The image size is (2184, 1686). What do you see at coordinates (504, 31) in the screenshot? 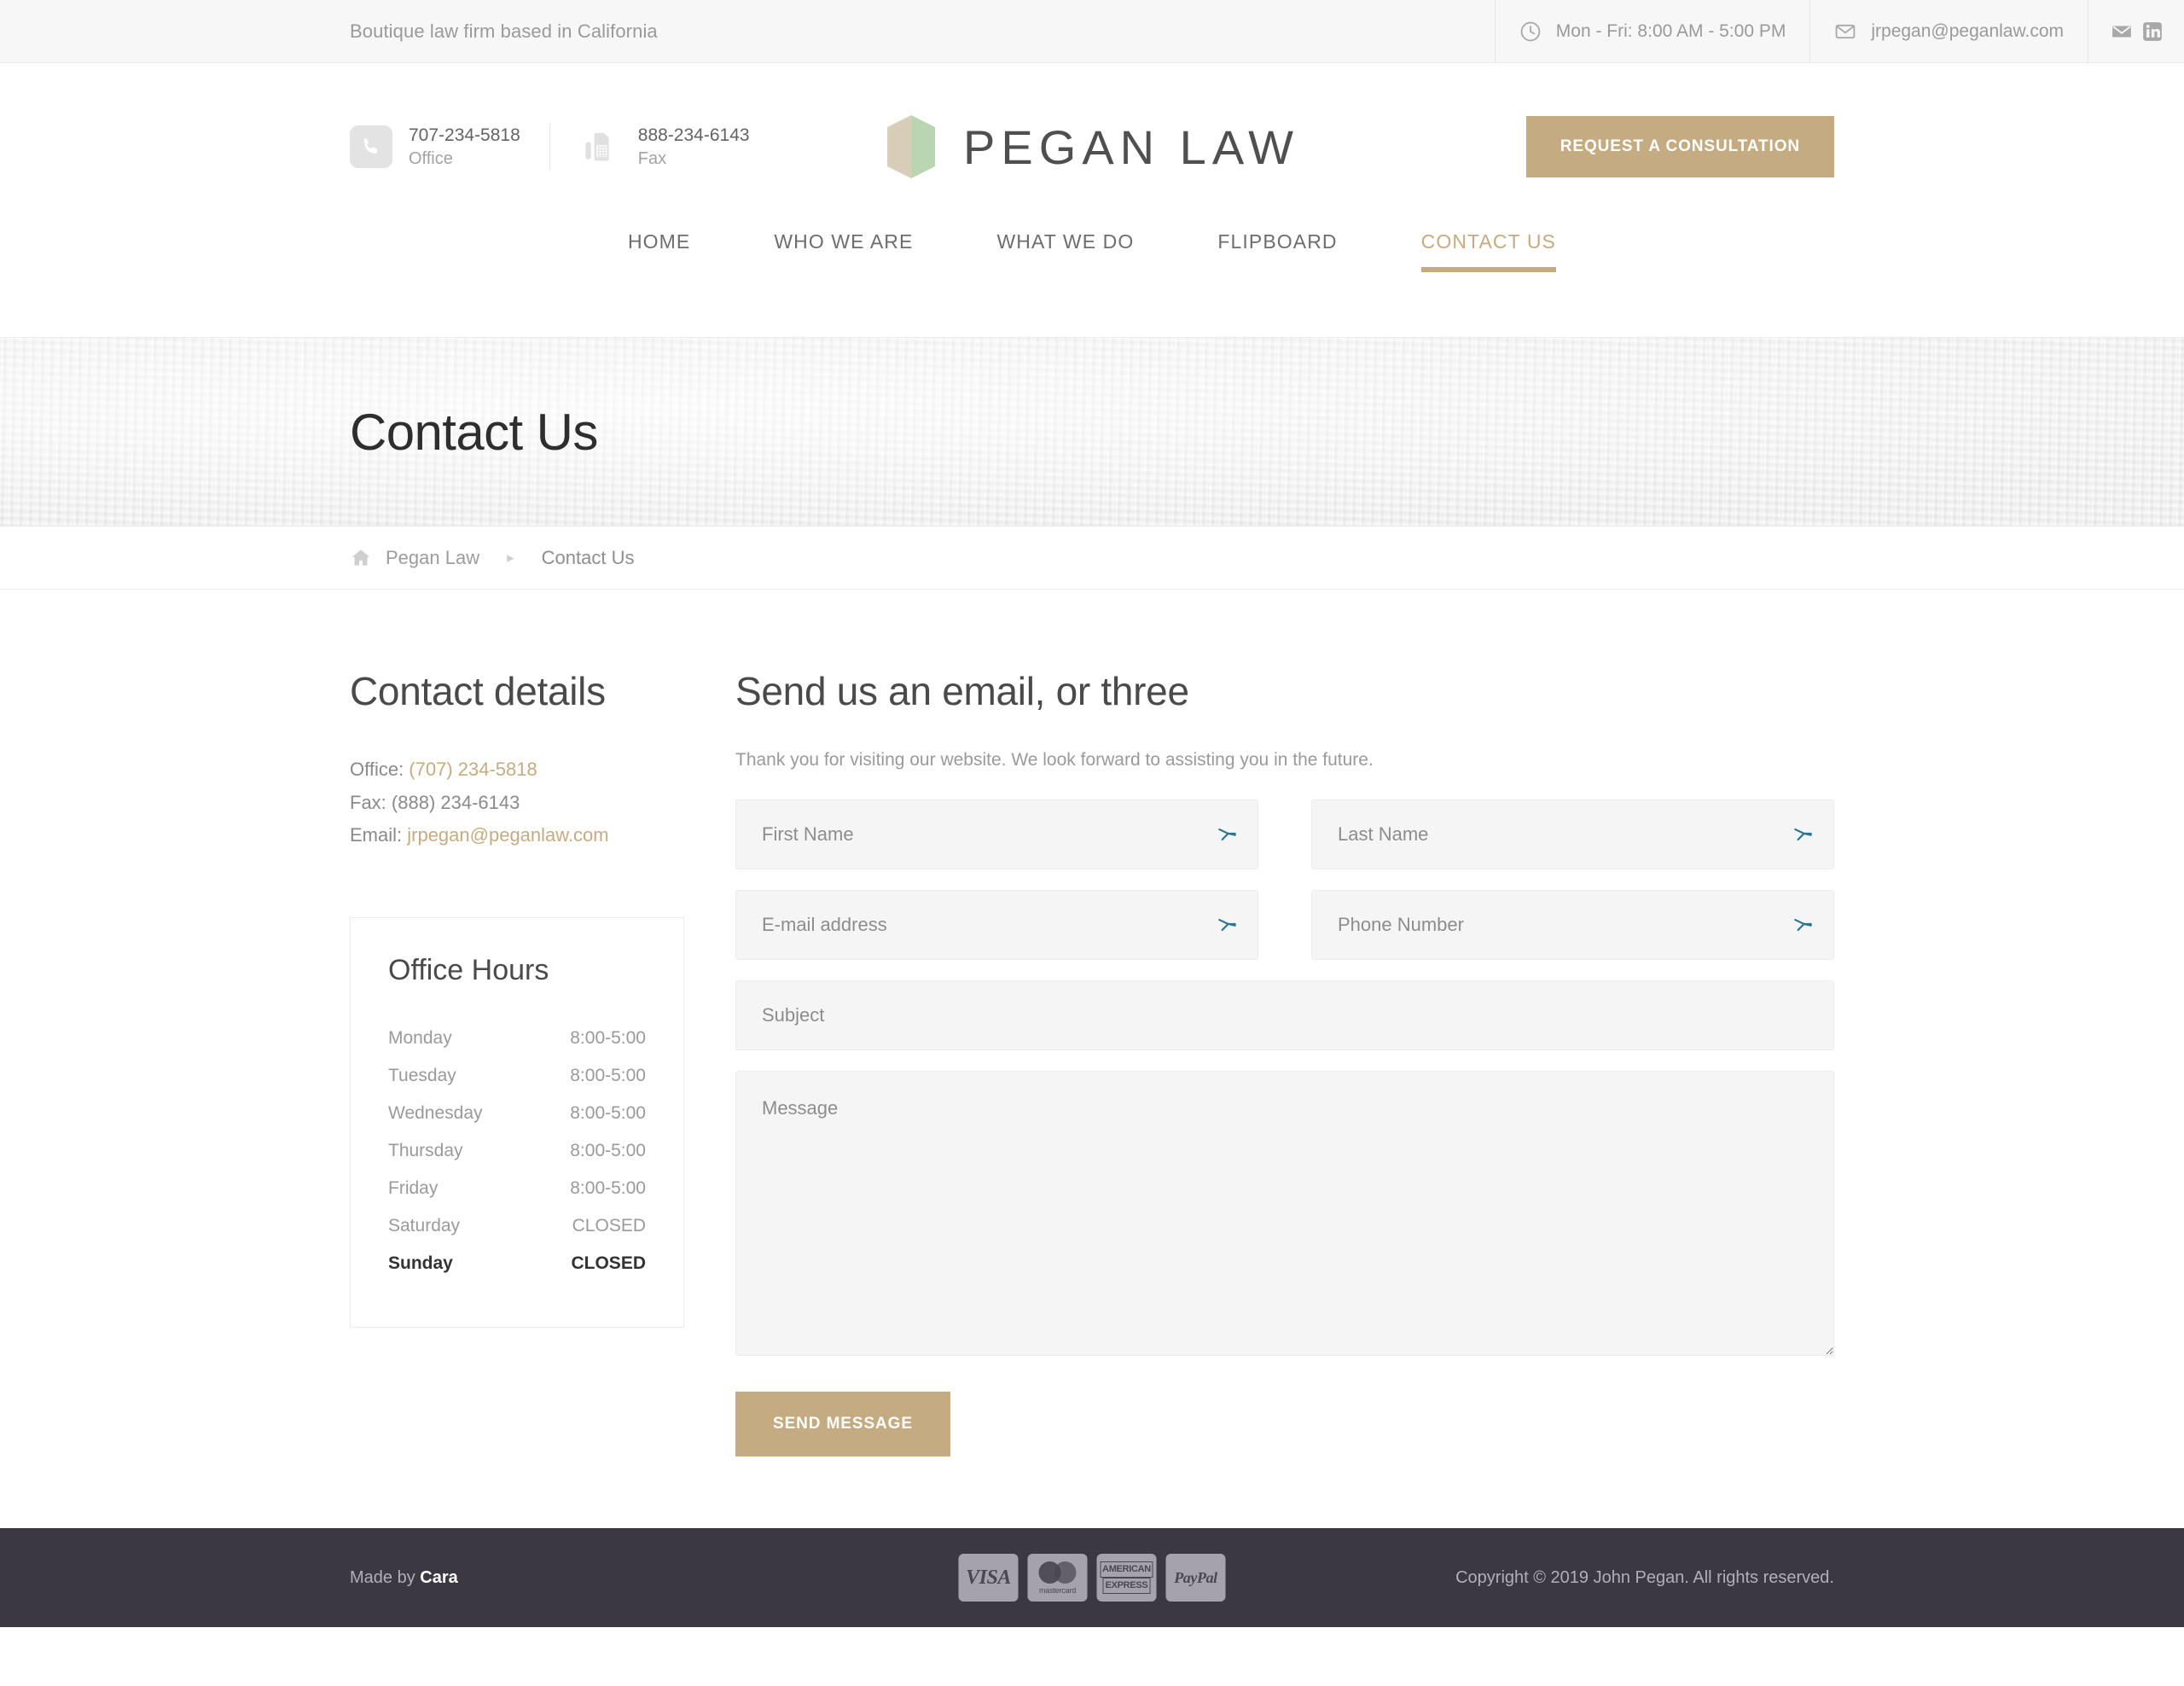
I see `tagline: Boutique law firm based in California` at bounding box center [504, 31].